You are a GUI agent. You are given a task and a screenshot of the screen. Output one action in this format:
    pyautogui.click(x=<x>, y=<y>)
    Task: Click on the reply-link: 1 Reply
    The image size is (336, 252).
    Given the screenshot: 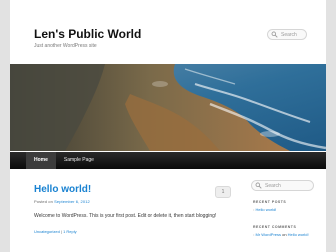 What is the action you would take?
    pyautogui.click(x=70, y=231)
    